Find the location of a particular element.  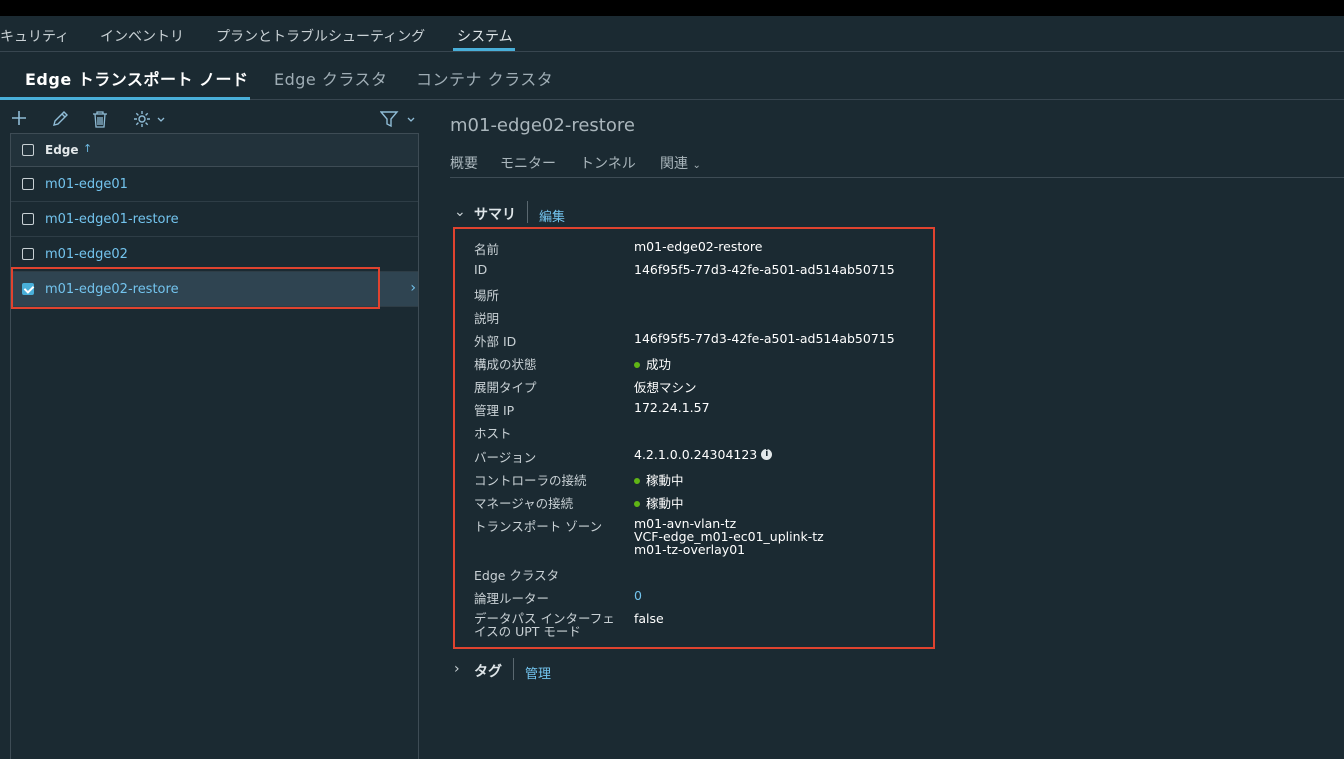

field-label-datapath-upt-mode: データパス インターフェ イスの UPT モード is located at coordinates (544, 625).